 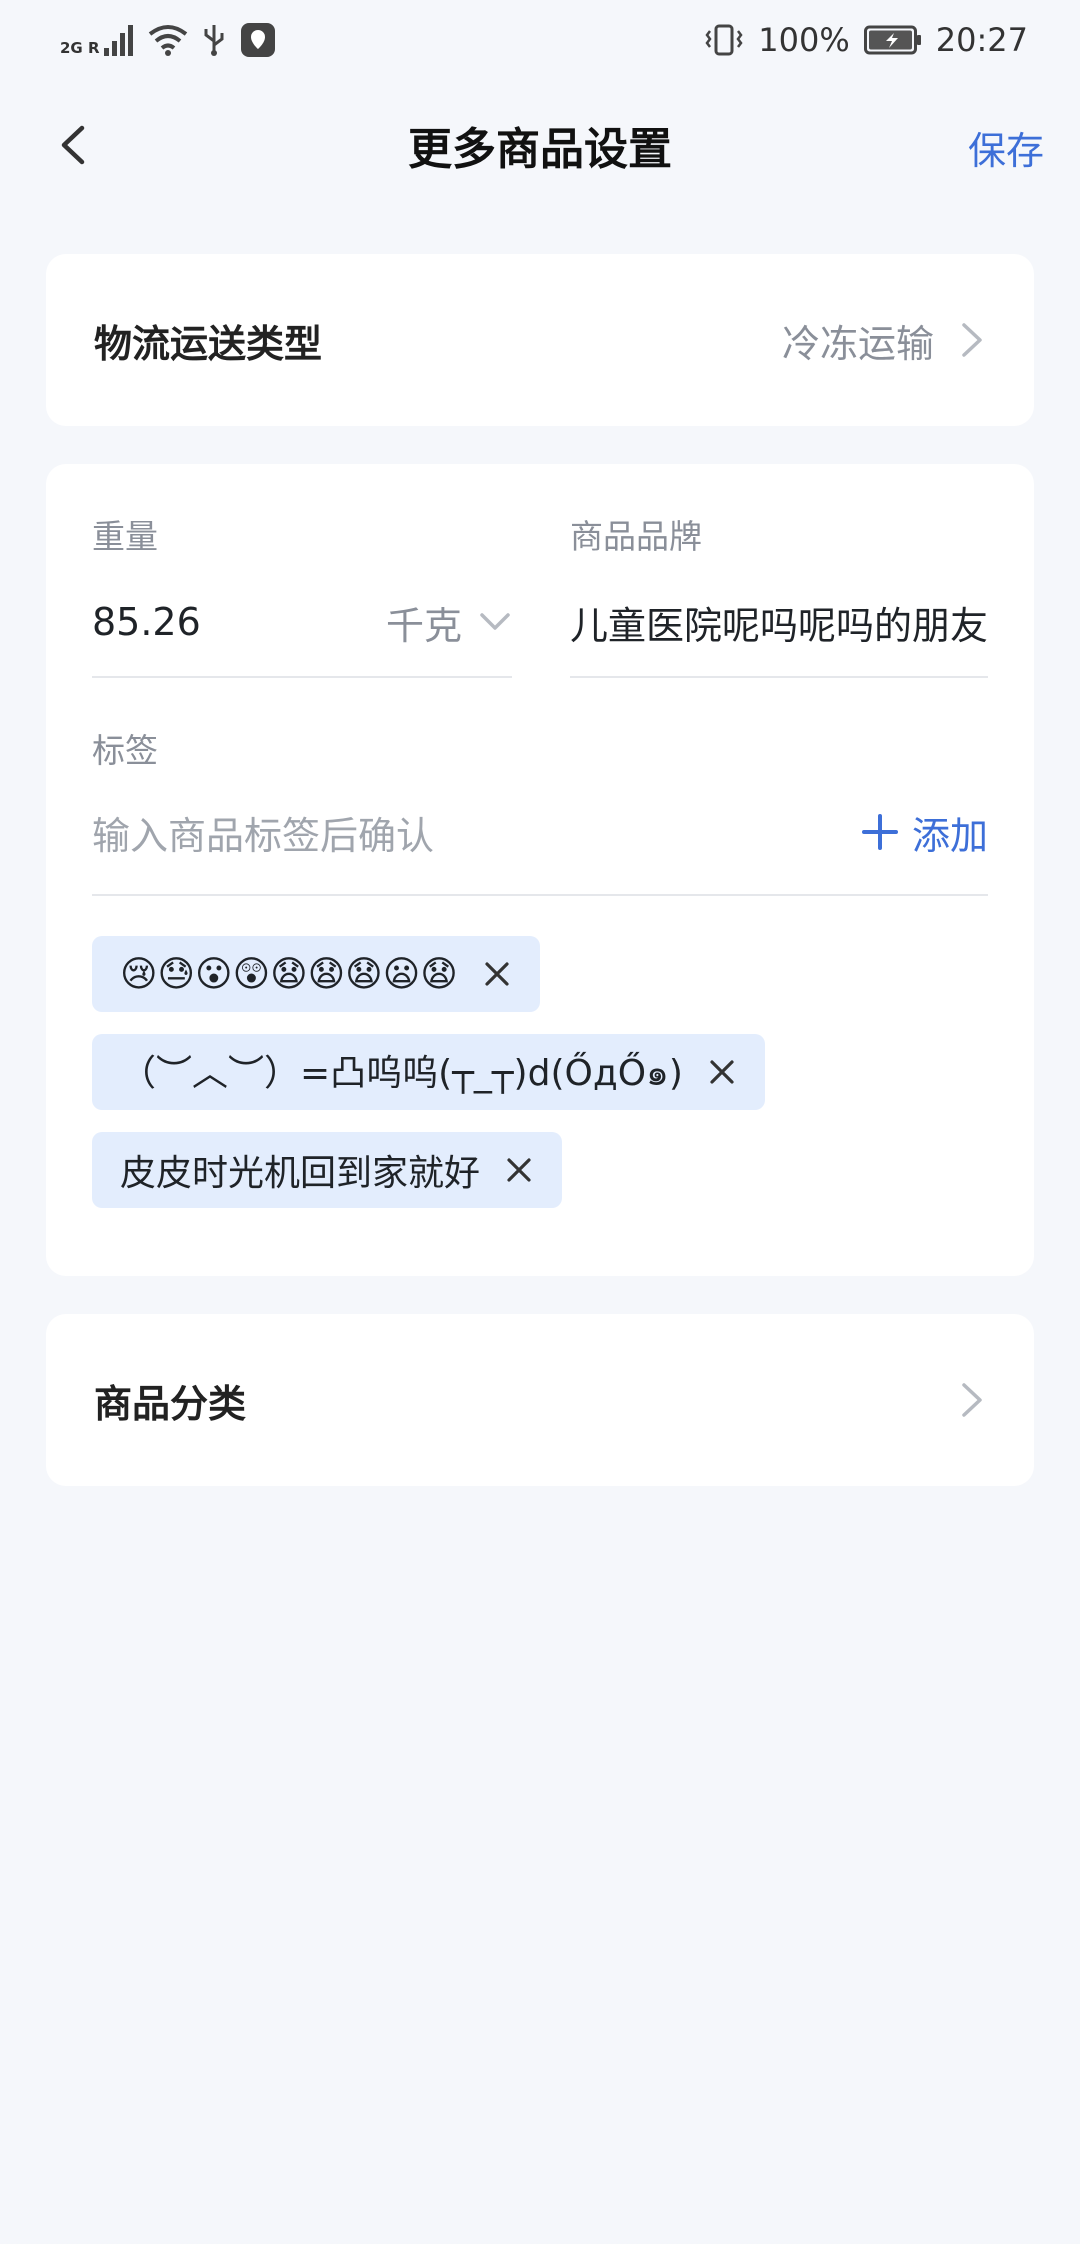 What do you see at coordinates (892, 40) in the screenshot?
I see `battery-icon` at bounding box center [892, 40].